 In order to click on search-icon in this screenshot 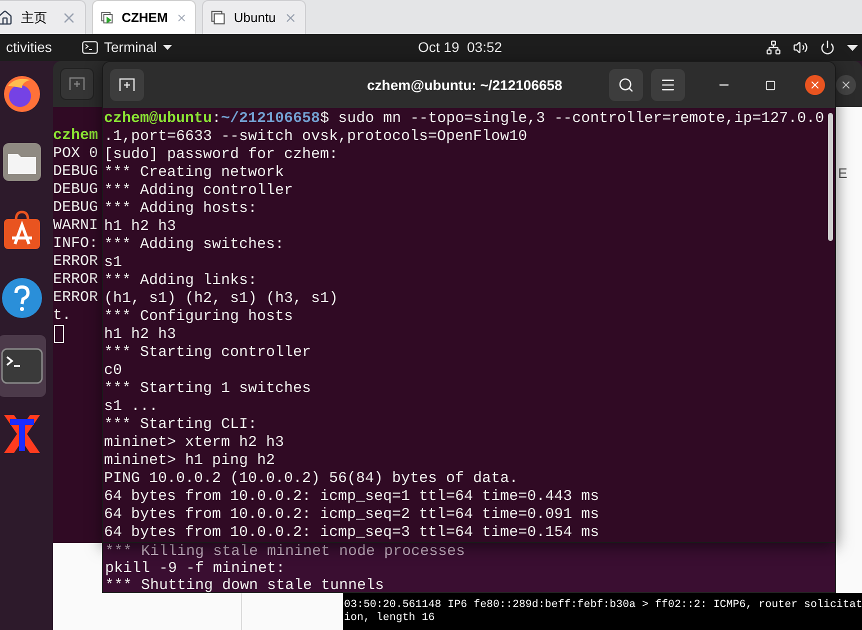, I will do `click(626, 85)`.